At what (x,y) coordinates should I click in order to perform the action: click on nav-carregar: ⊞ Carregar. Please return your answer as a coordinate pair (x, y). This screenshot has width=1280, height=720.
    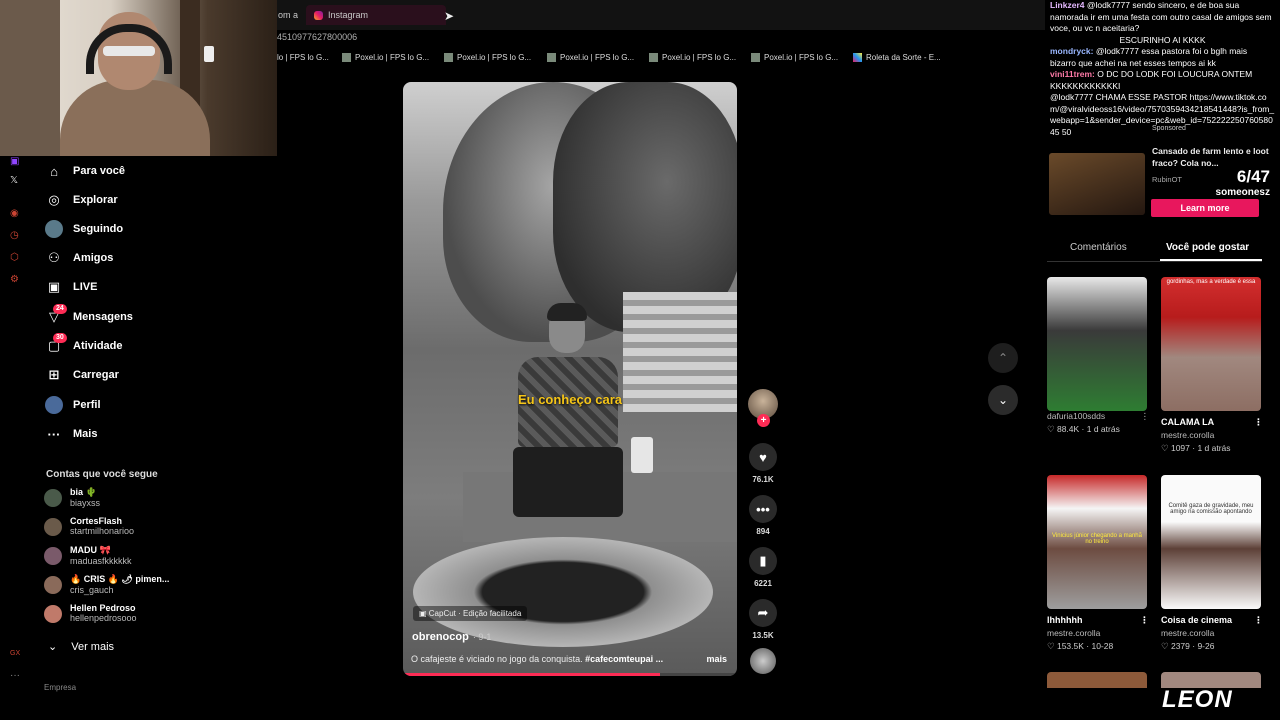
    Looking at the image, I should click on (82, 375).